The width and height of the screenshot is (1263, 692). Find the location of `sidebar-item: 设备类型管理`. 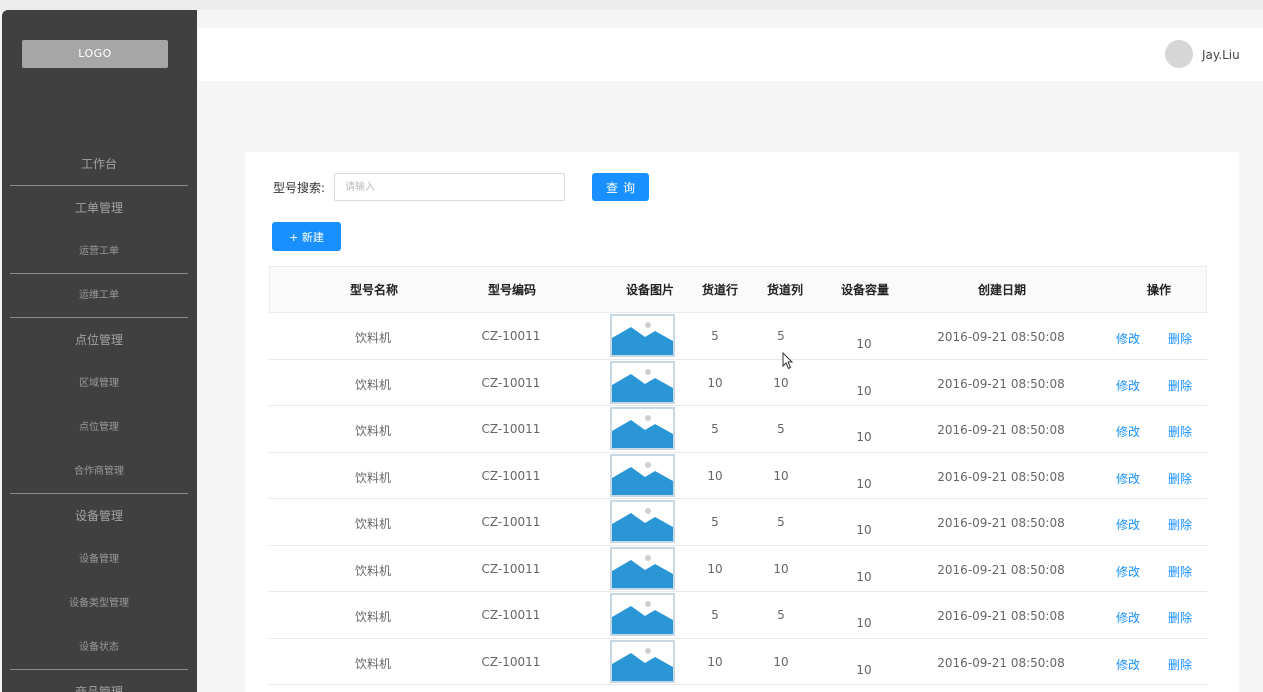

sidebar-item: 设备类型管理 is located at coordinates (99, 604).